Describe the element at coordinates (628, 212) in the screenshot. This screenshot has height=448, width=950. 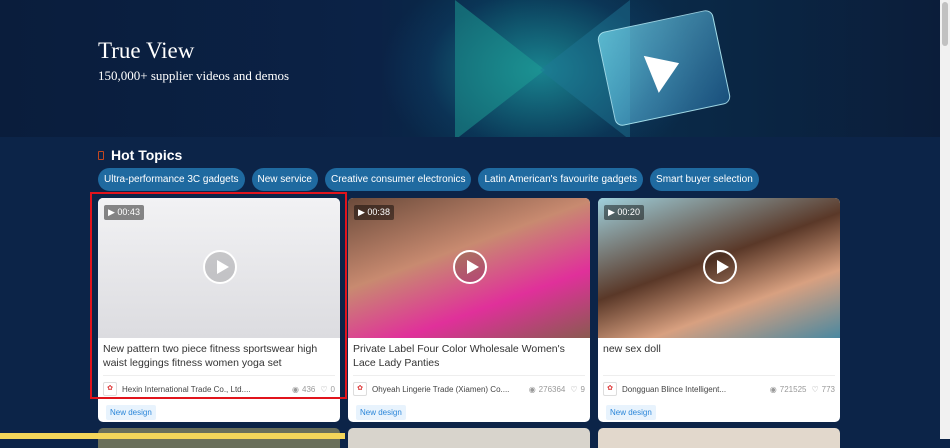
I see `duration-text: 00:20` at that location.